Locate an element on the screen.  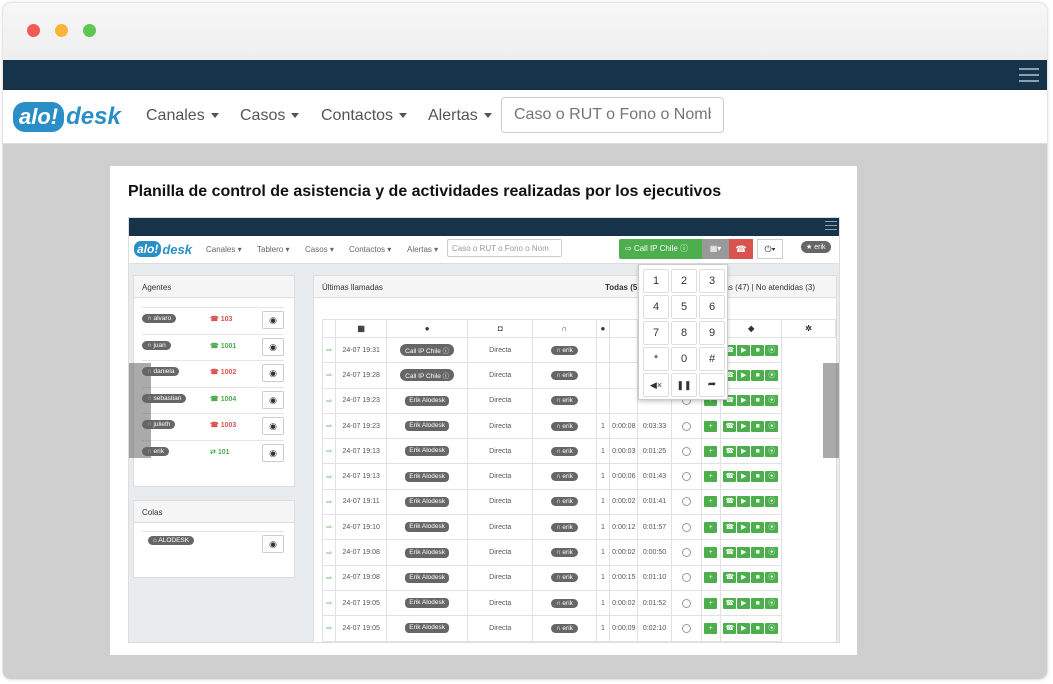
call-date: 24-07 19:04 is located at coordinates (361, 641).